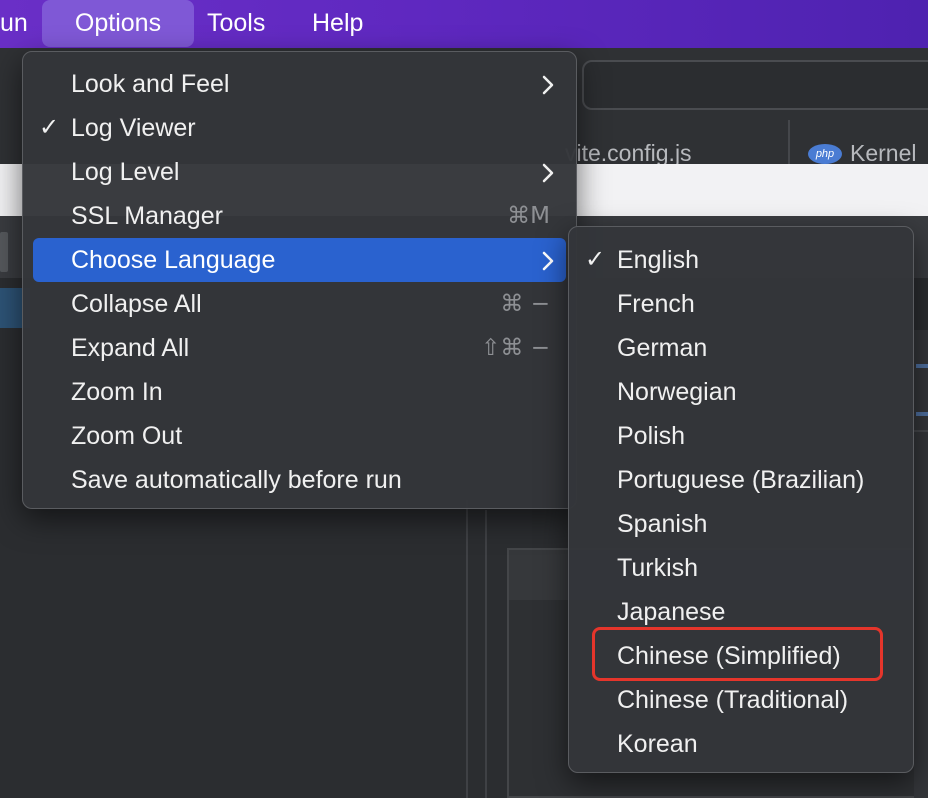  I want to click on tab-kernel-label: Kernel, so click(883, 153).